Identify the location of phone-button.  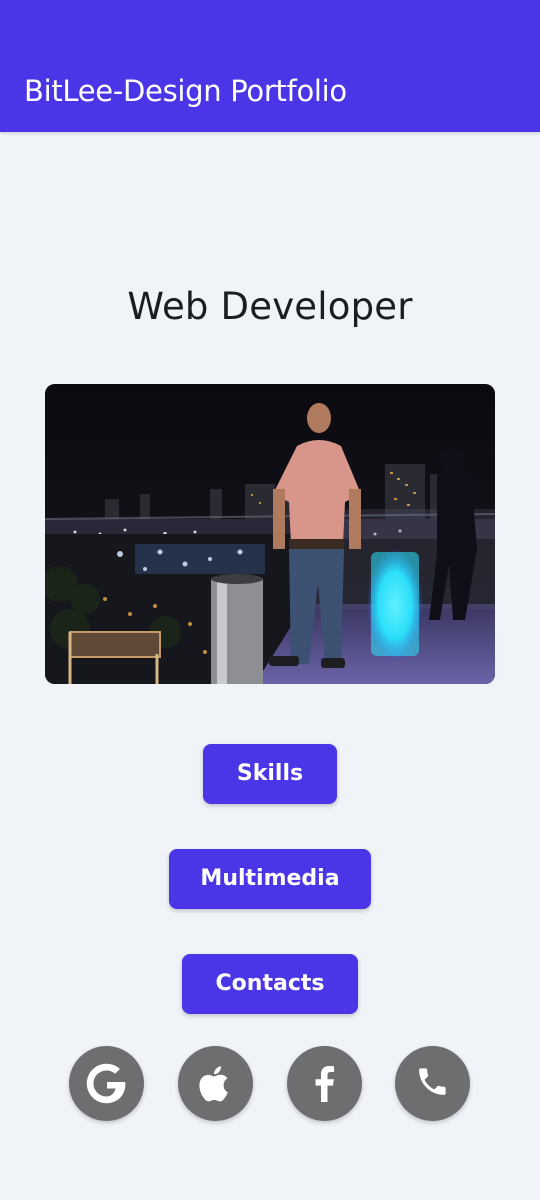
(432, 1083).